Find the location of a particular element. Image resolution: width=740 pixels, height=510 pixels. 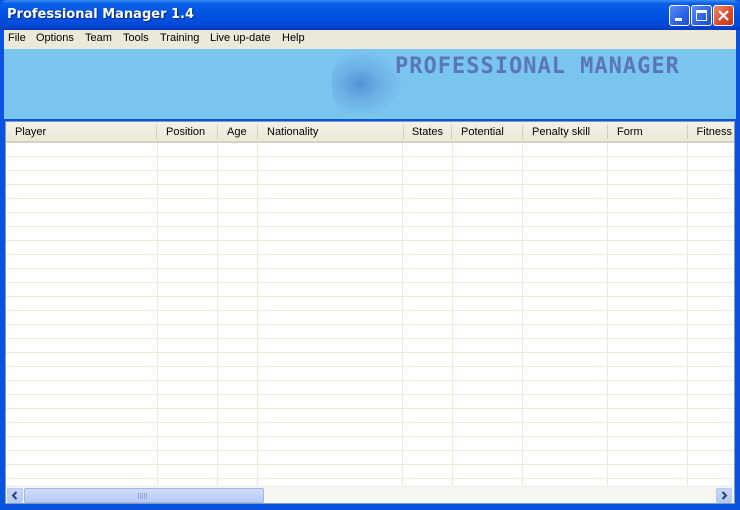

chevron-right-icon is located at coordinates (724, 495).